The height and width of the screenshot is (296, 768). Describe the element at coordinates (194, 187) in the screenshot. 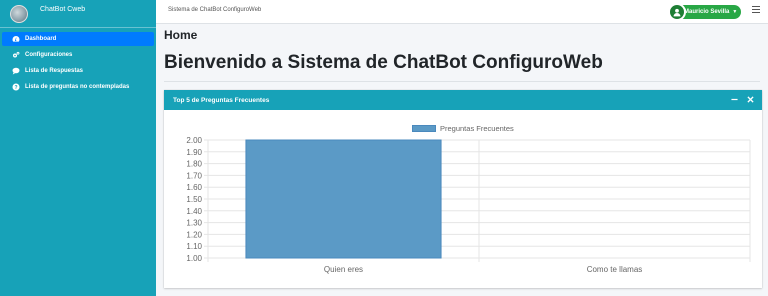

I see `y-tick-label: 1.60` at that location.